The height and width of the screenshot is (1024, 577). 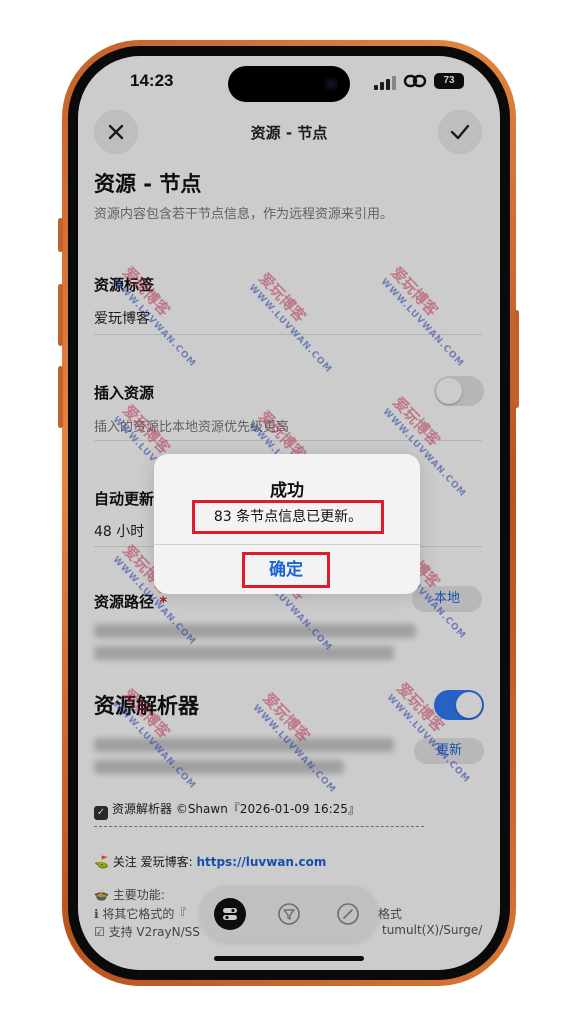 What do you see at coordinates (516, 359) in the screenshot?
I see `power-button` at bounding box center [516, 359].